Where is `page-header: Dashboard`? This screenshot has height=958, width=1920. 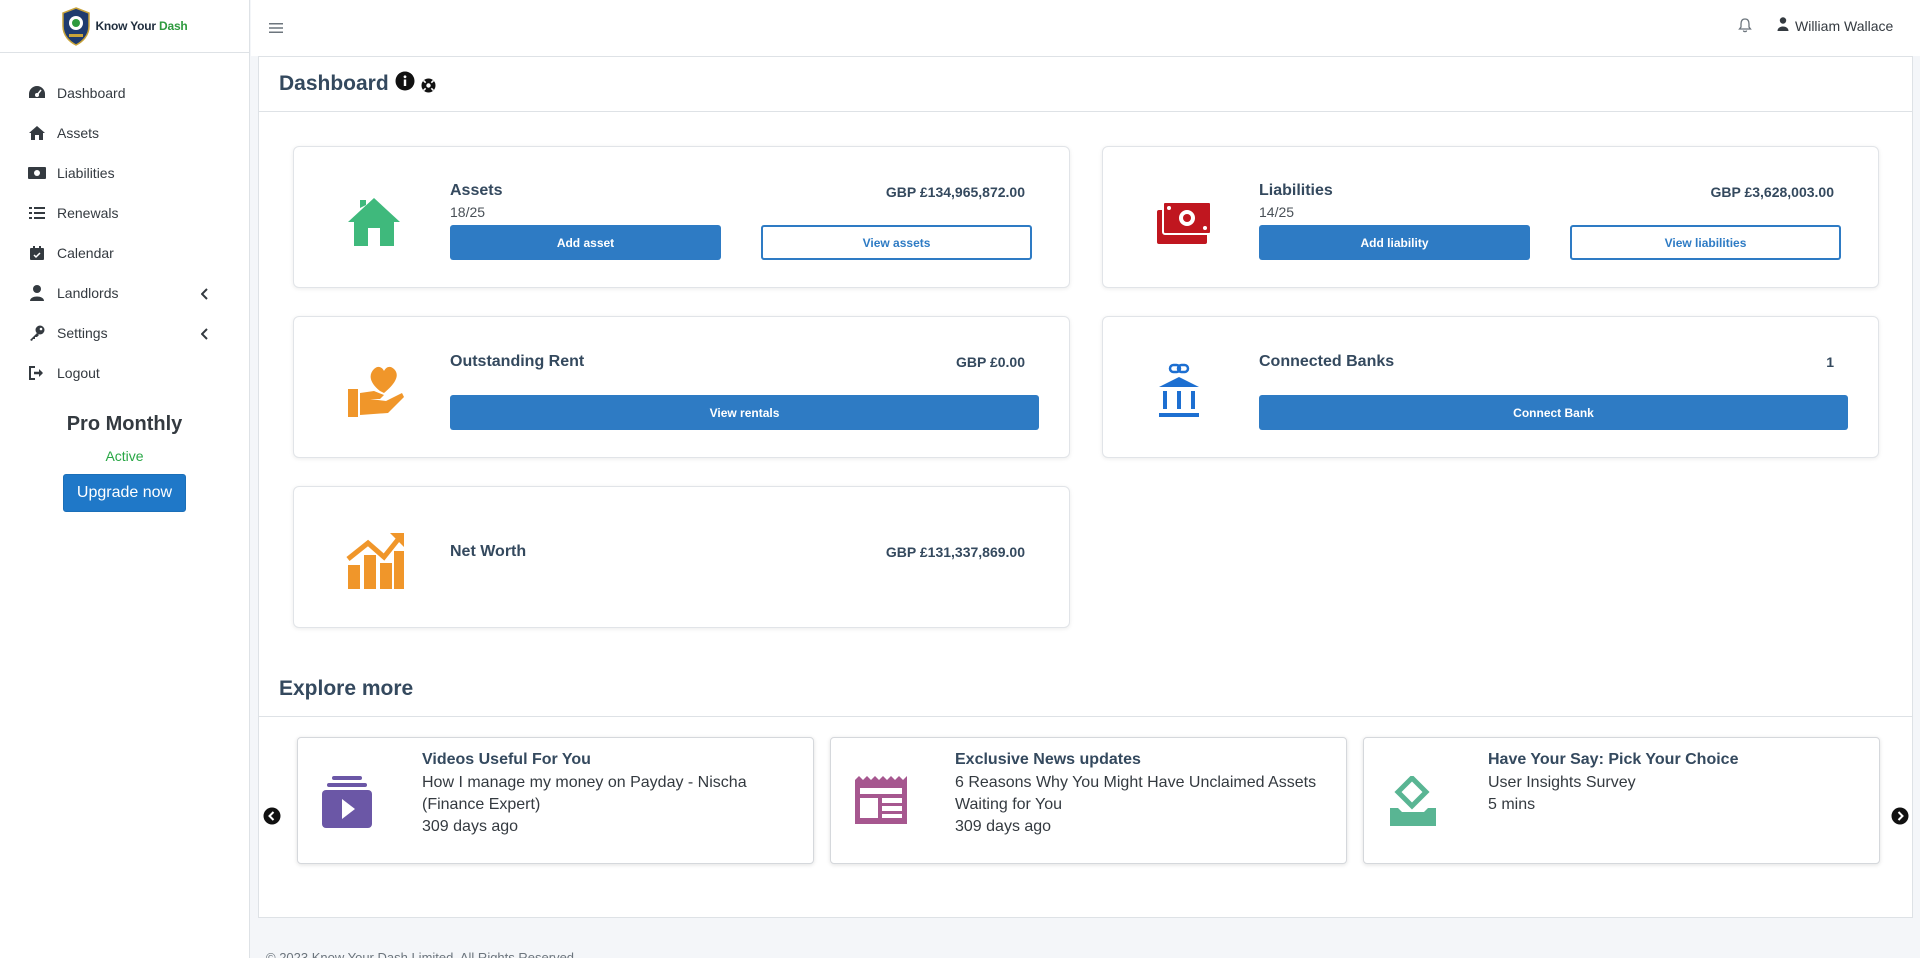
page-header: Dashboard is located at coordinates (1085, 84).